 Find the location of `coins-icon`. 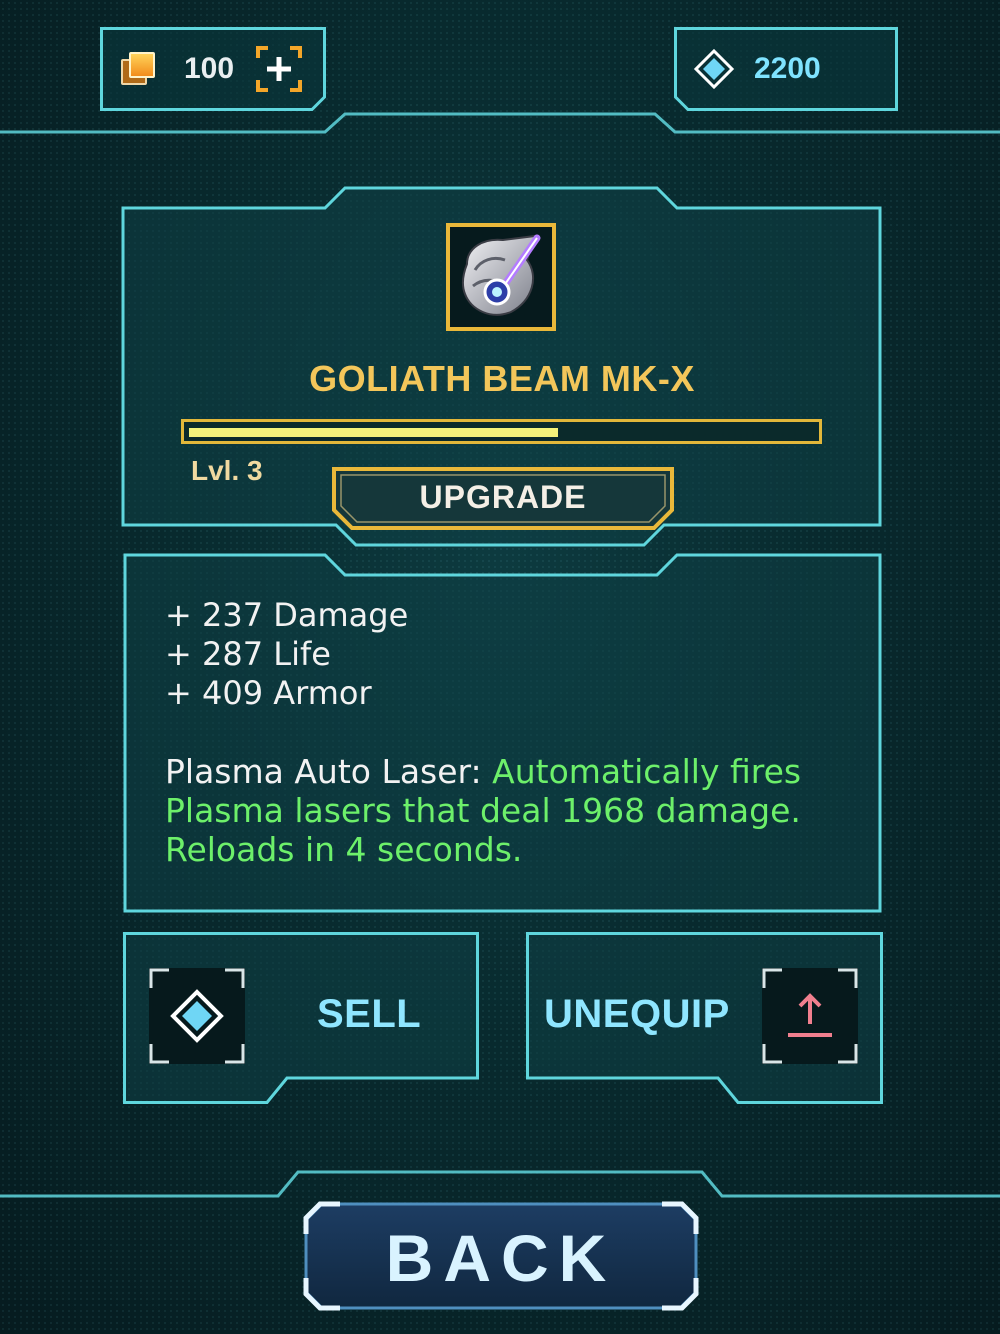

coins-icon is located at coordinates (138, 69).